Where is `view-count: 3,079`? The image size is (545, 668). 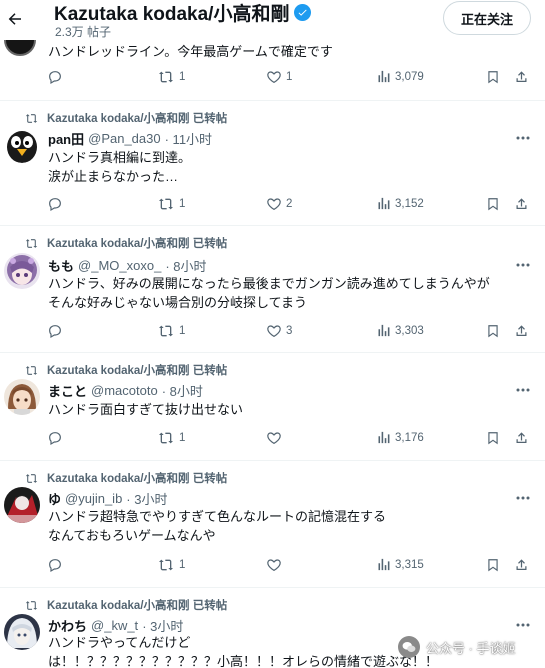
view-count: 3,079 is located at coordinates (409, 76).